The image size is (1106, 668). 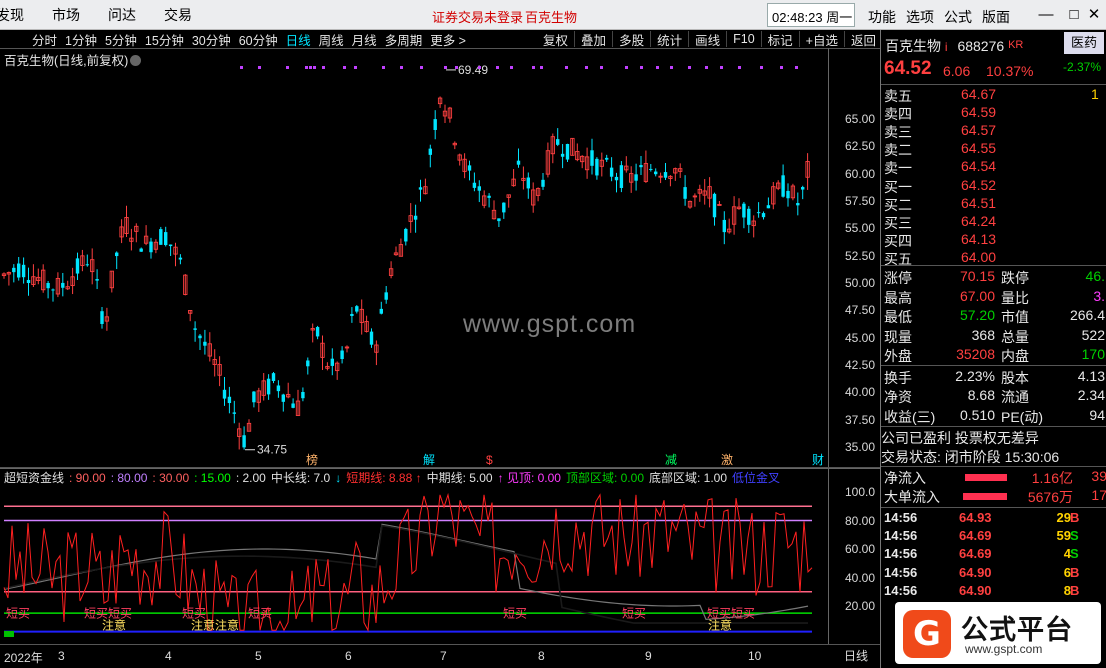 What do you see at coordinates (993, 131) in the screenshot?
I see `ask-row: 卖三 64.57` at bounding box center [993, 131].